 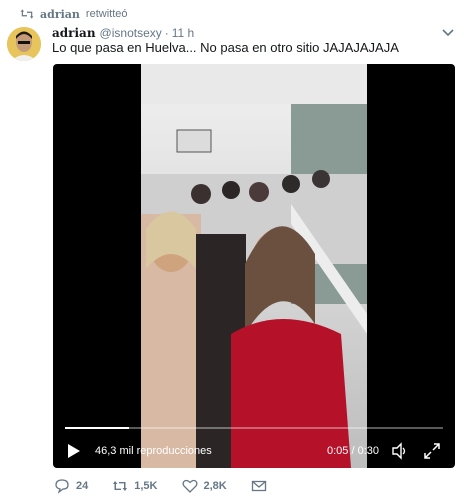 I want to click on tweet-actions: 24 1,5K 2,8K, so click(x=172, y=486).